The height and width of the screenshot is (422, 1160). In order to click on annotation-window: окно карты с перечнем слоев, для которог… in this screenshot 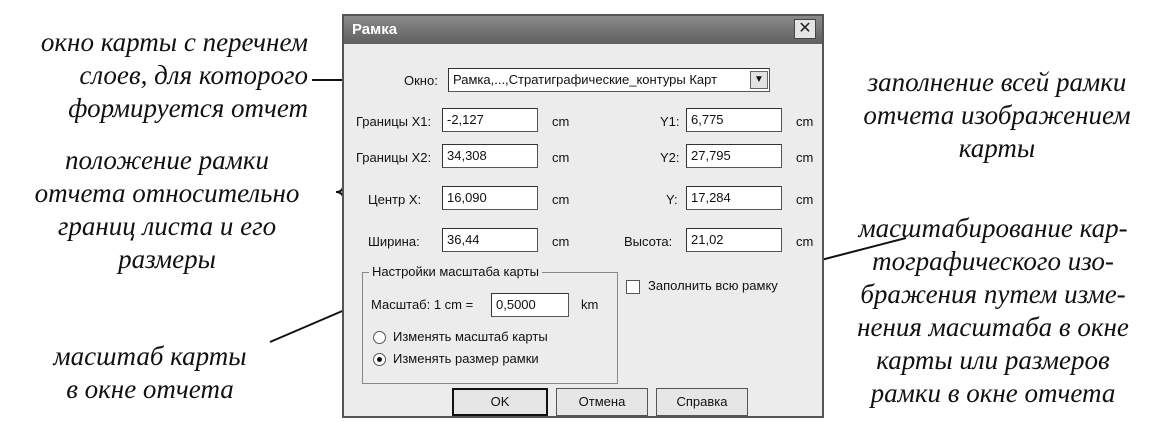, I will do `click(174, 75)`.